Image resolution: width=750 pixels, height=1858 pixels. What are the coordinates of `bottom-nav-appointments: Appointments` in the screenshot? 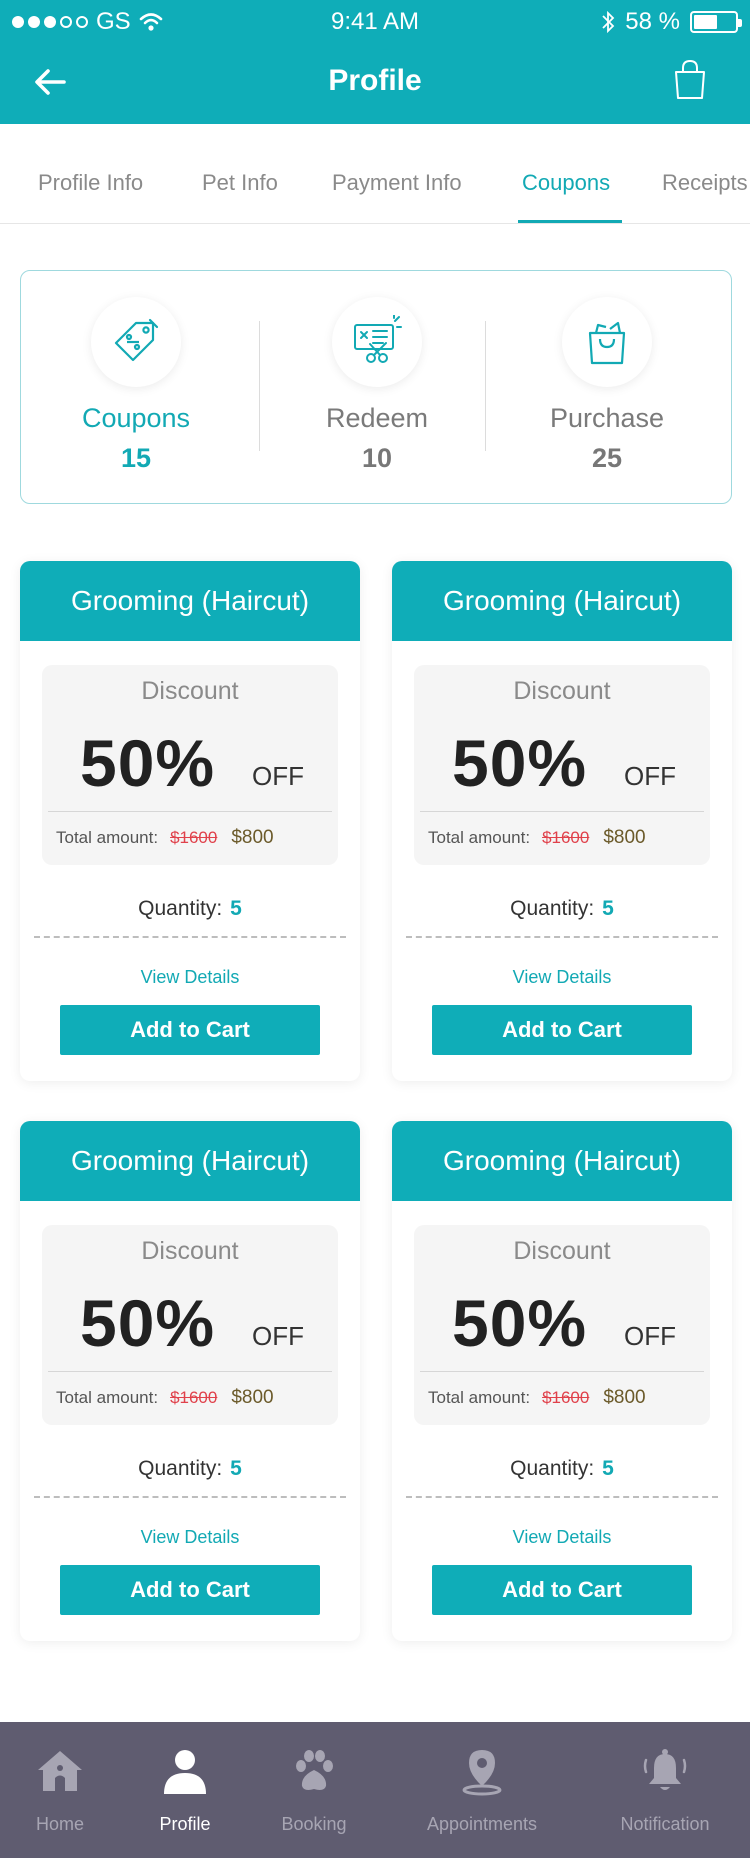 It's located at (482, 1790).